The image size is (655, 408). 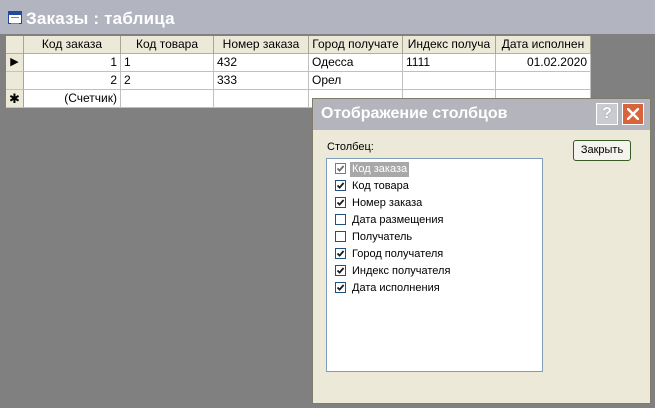 I want to click on cell-product-id, so click(x=167, y=99).